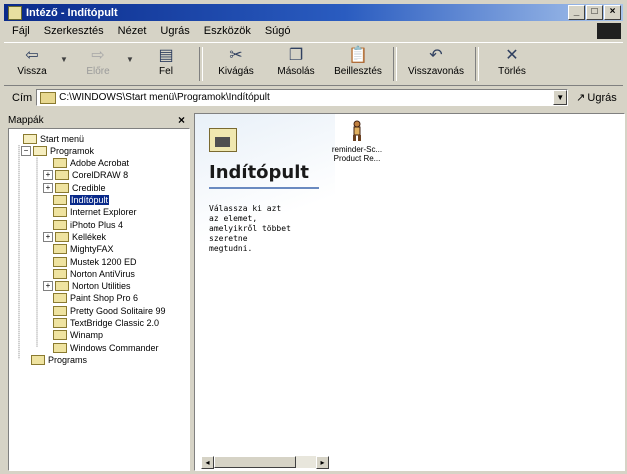 The image size is (627, 474). Describe the element at coordinates (73, 335) in the screenshot. I see `tree-node: Winamp` at that location.